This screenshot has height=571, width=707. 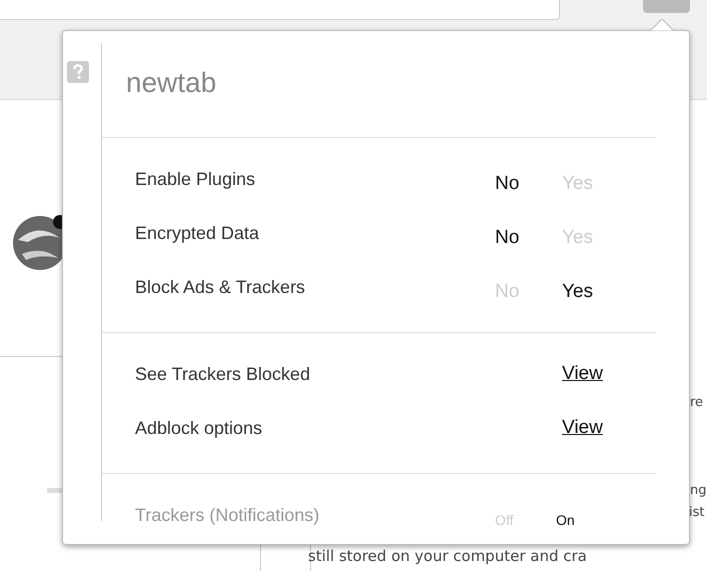 I want to click on help-icon, so click(x=78, y=72).